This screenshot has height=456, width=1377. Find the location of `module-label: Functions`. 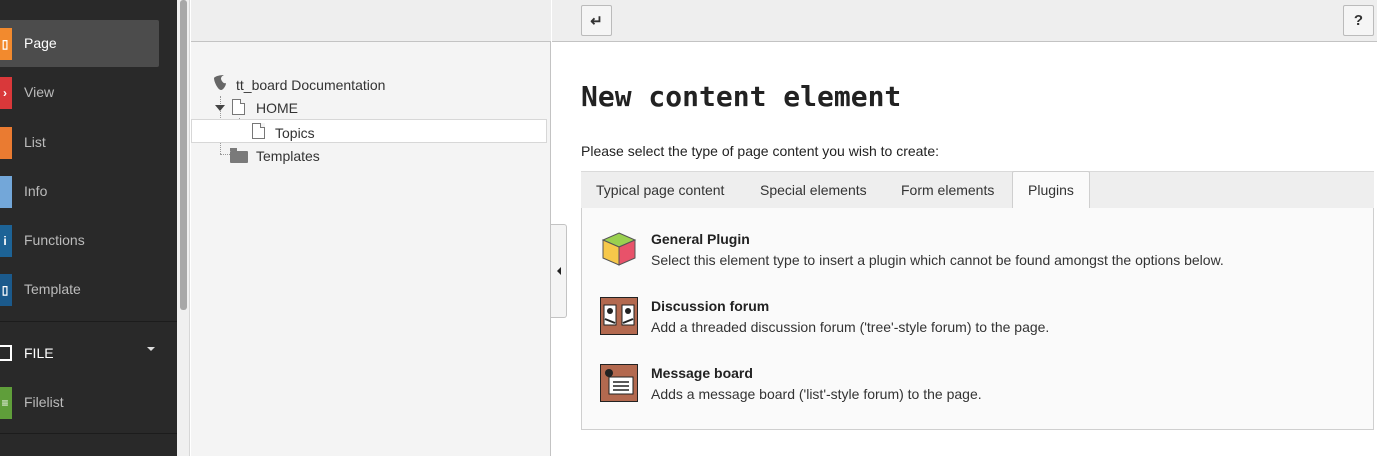

module-label: Functions is located at coordinates (54, 240).